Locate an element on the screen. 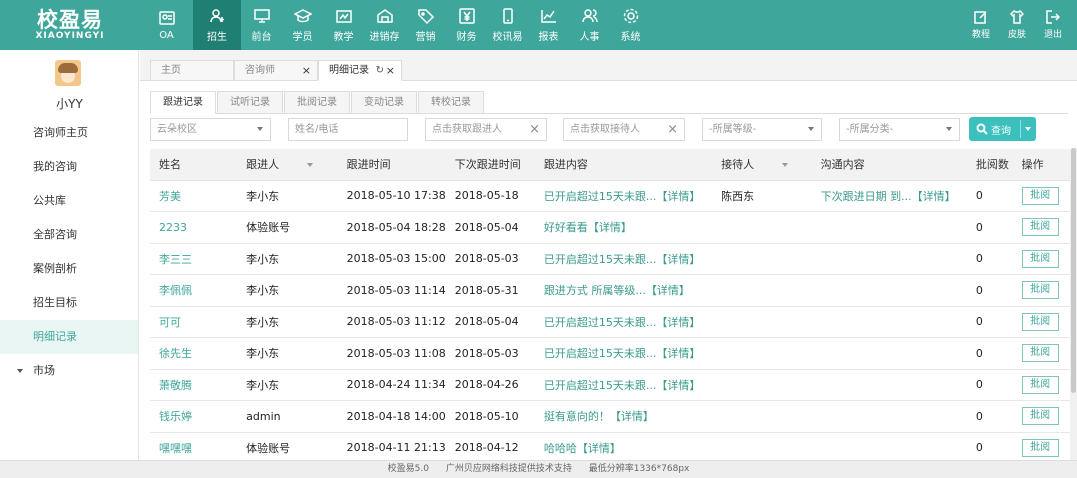 The height and width of the screenshot is (478, 1077). cell-communication: 下次跟进日期 到...【详情】 is located at coordinates (889, 196).